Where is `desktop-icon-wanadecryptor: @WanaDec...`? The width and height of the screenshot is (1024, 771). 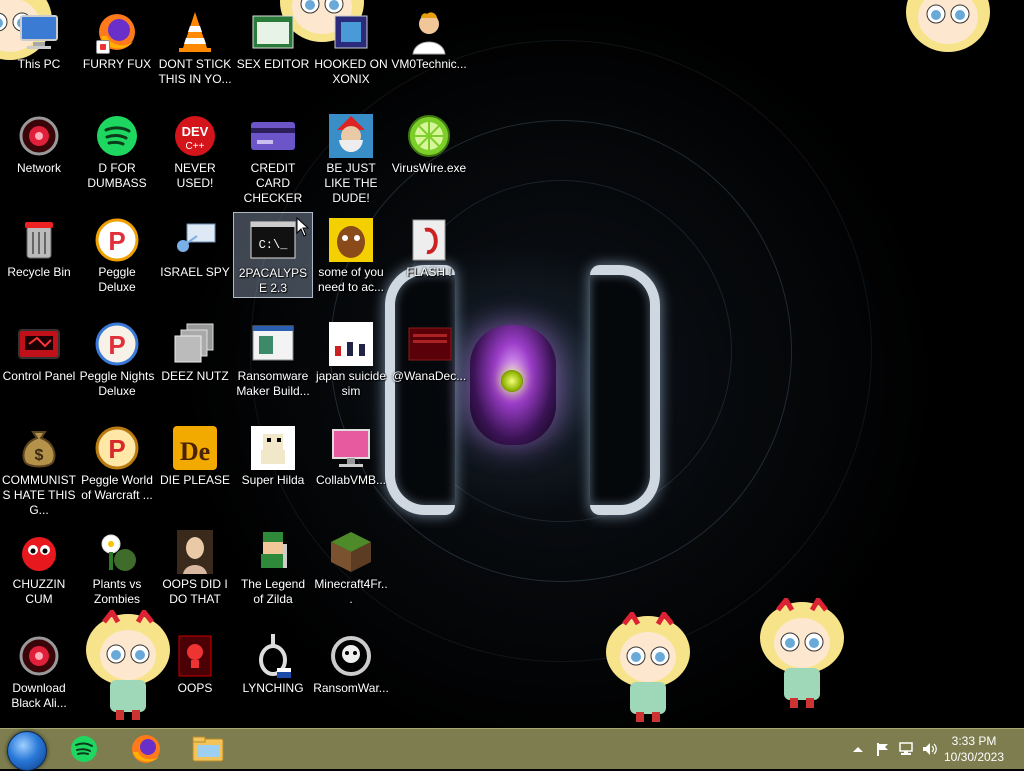 desktop-icon-wanadecryptor: @WanaDec... is located at coordinates (429, 364).